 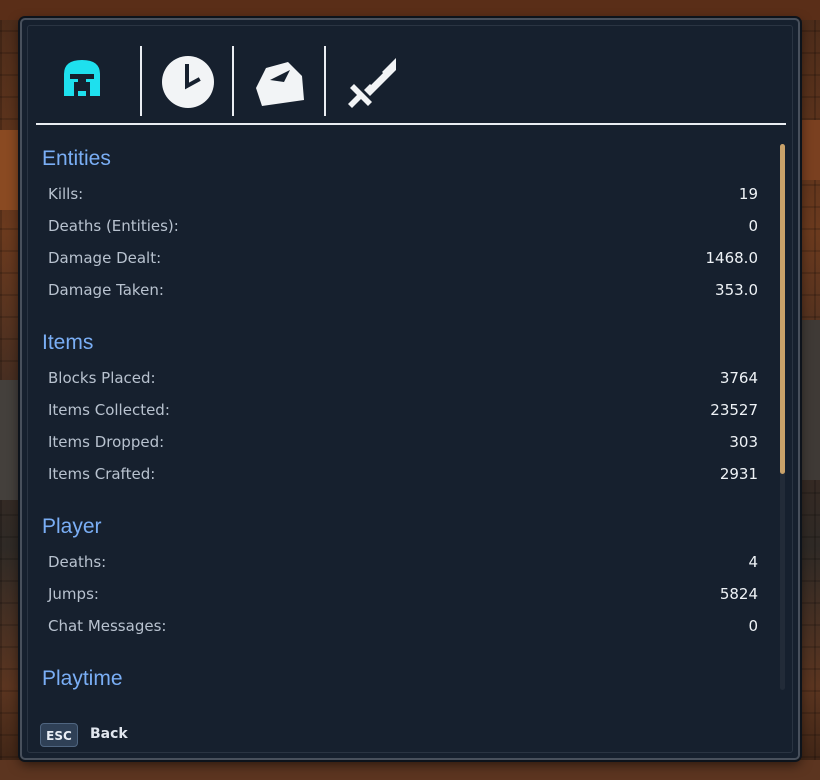 I want to click on stat-label-kills: Kills:, so click(x=66, y=194).